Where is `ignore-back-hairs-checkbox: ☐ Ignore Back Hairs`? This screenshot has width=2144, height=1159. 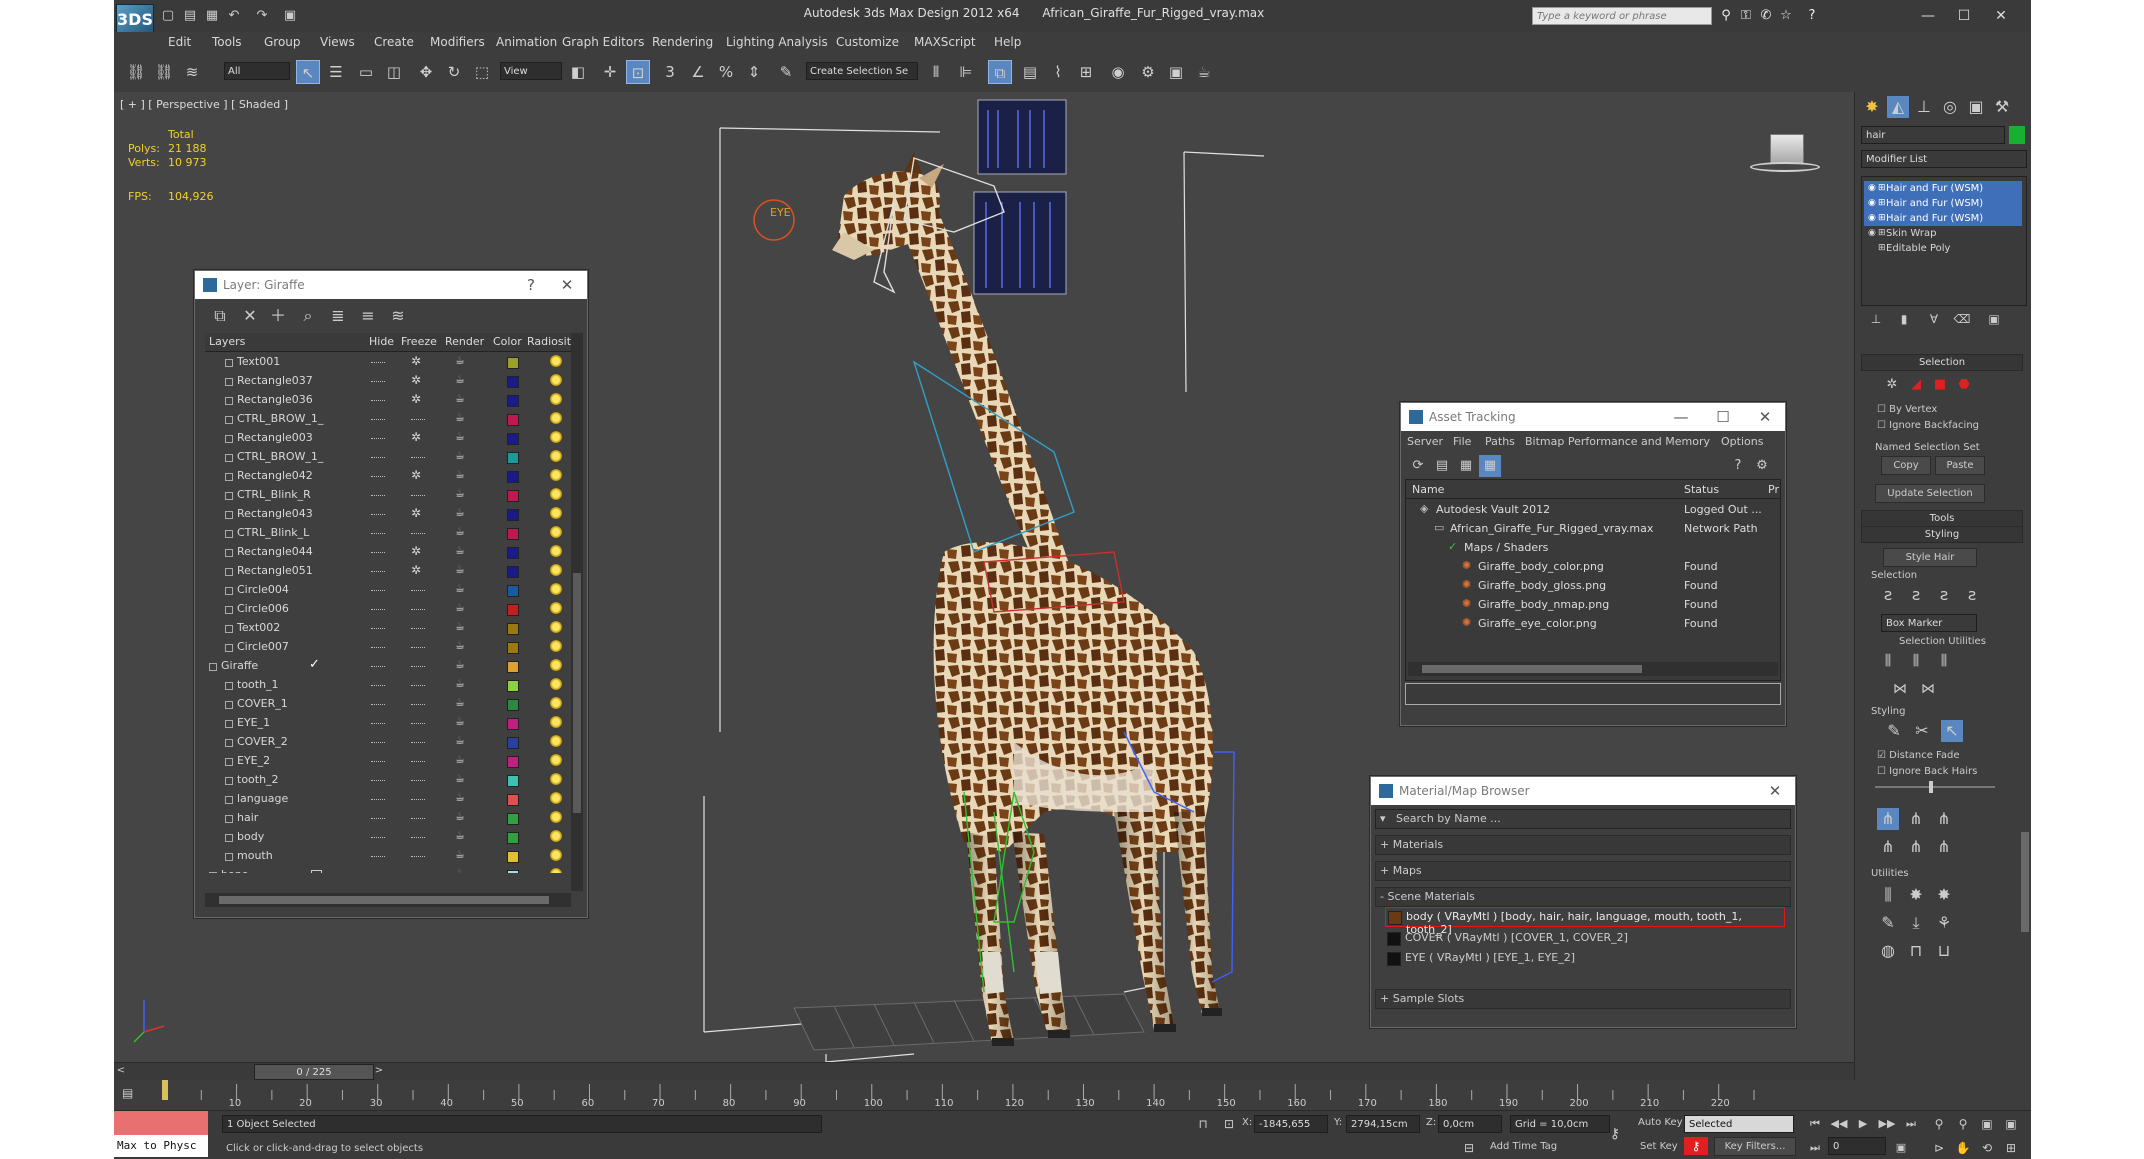
ignore-back-hairs-checkbox: ☐ Ignore Back Hairs is located at coordinates (1927, 771).